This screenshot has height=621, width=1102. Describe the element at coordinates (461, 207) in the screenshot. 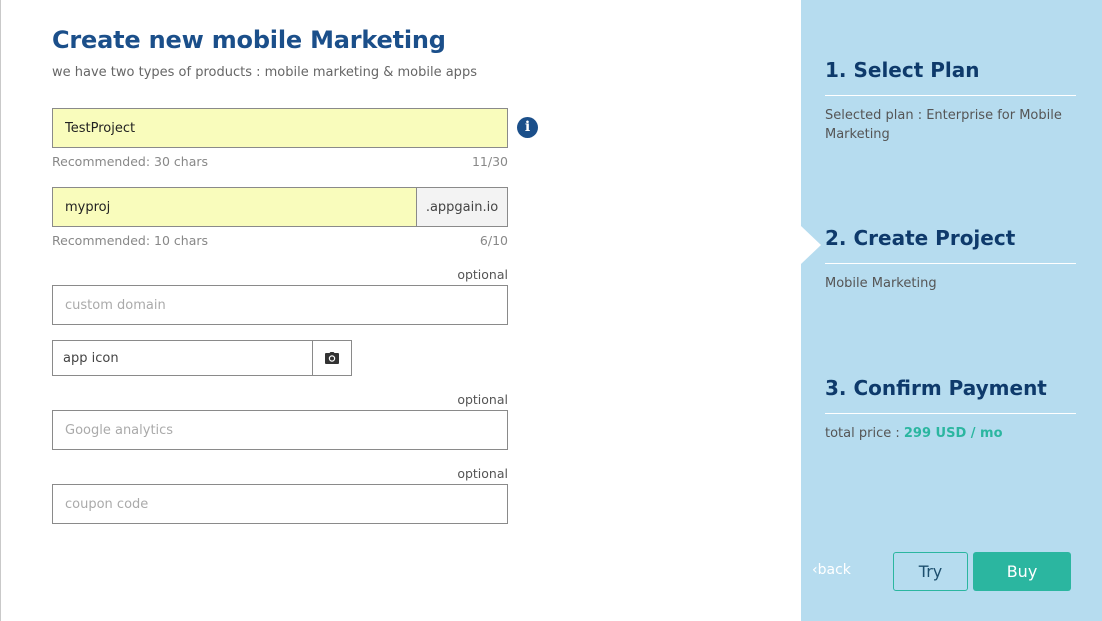

I see `subdomain-suffix: .appgain.io` at that location.